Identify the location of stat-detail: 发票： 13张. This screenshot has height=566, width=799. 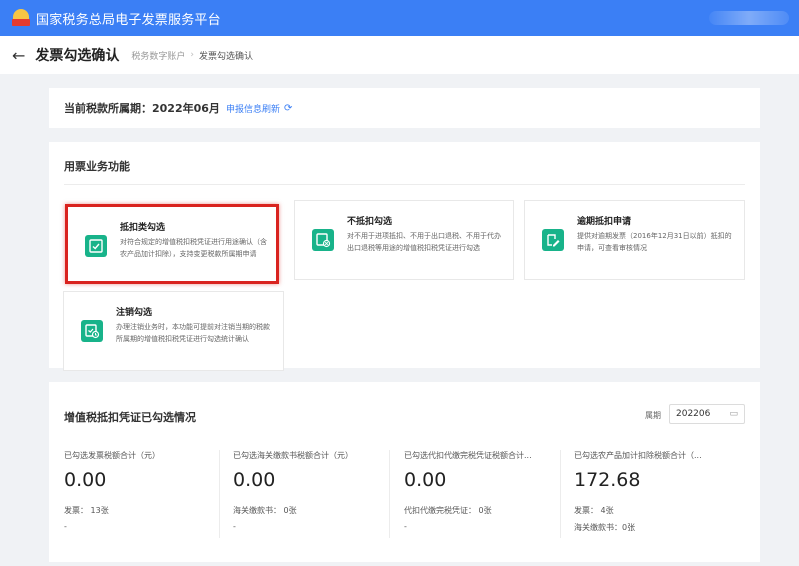
(86, 510).